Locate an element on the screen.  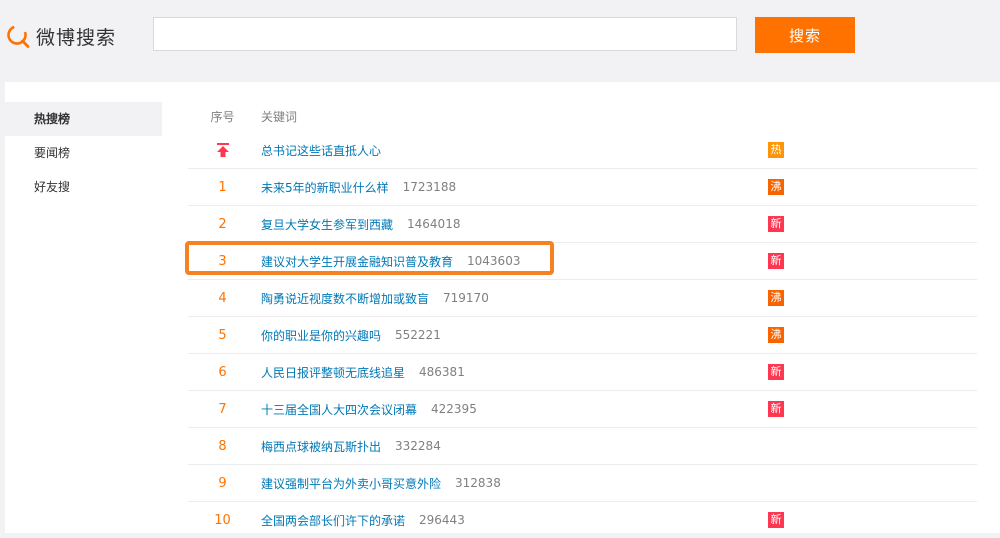
keyword-link: 全国两会部长们许下的承诺 is located at coordinates (333, 520).